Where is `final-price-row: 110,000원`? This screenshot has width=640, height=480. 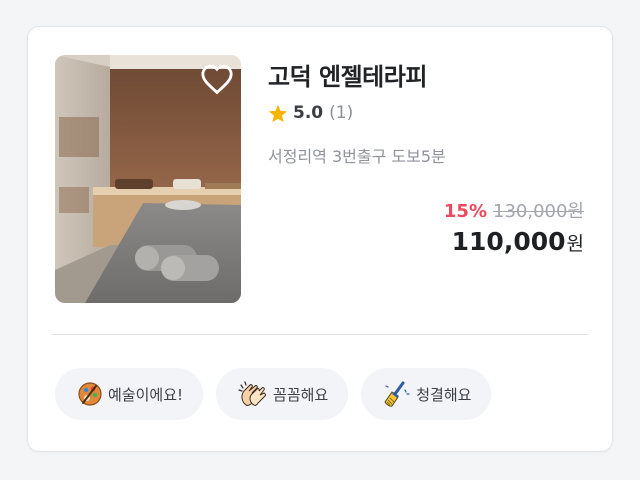 final-price-row: 110,000원 is located at coordinates (514, 241).